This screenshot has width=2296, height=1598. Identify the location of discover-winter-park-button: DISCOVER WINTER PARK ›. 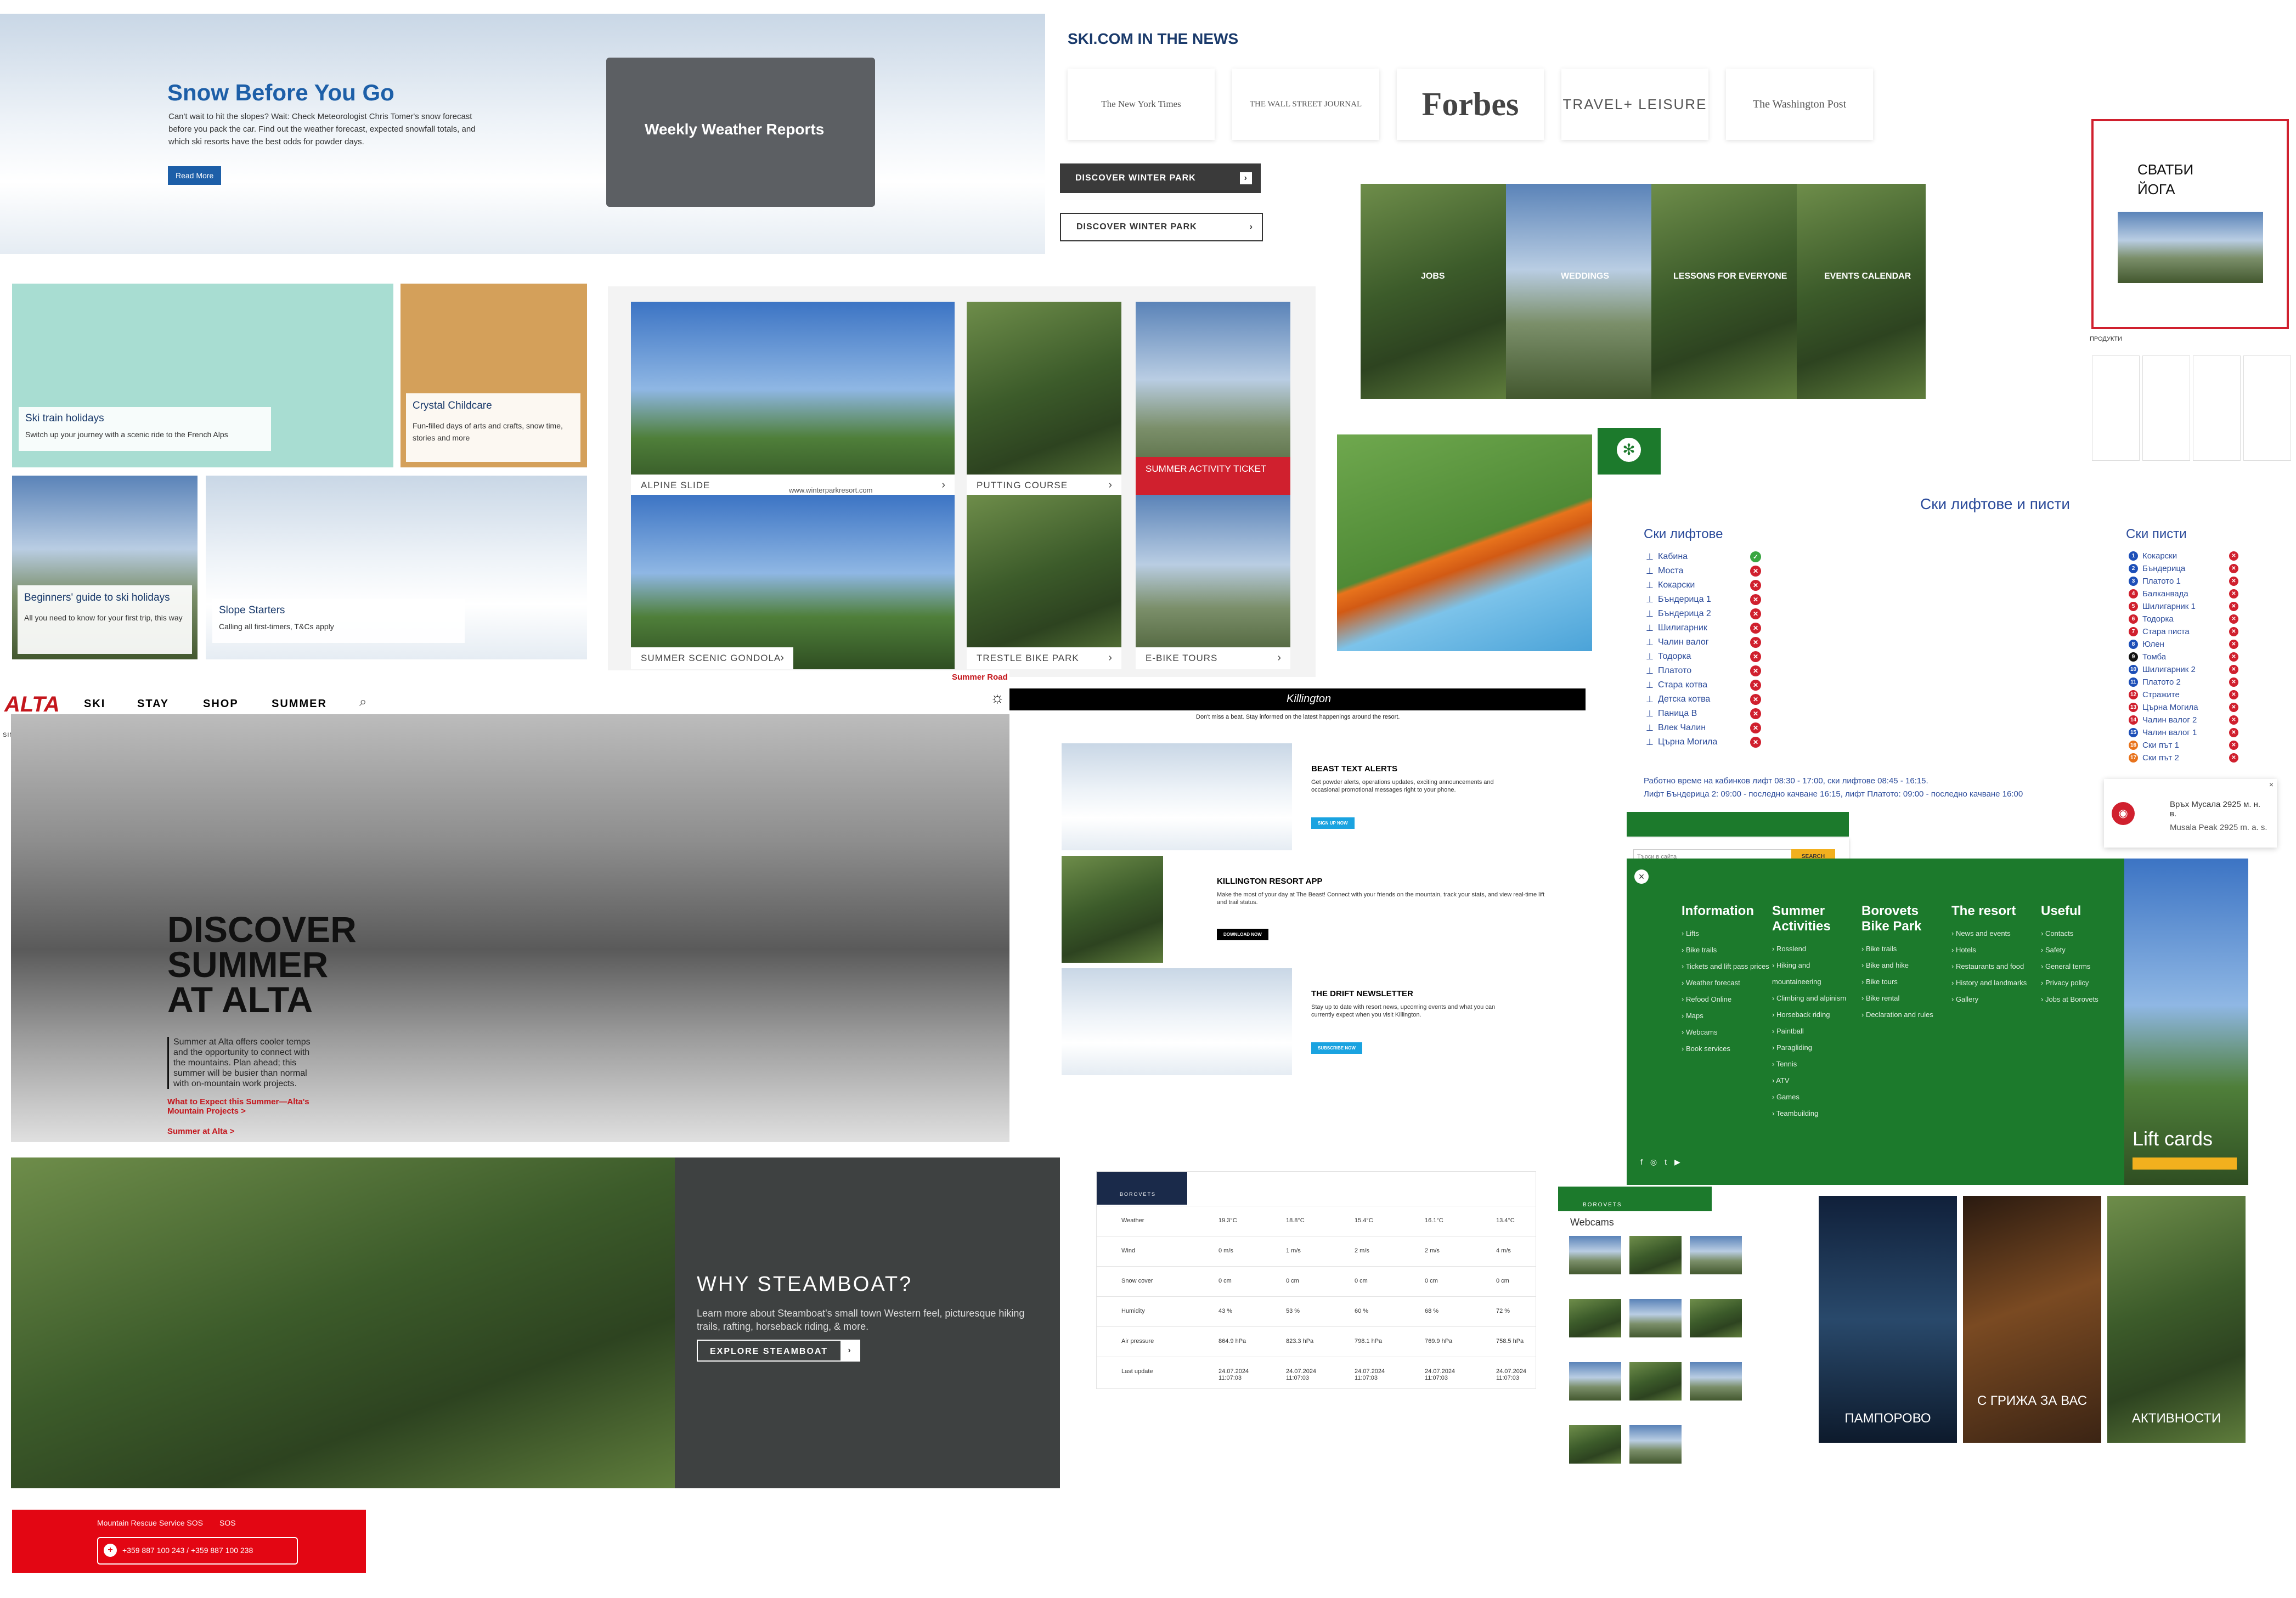
(1160, 178).